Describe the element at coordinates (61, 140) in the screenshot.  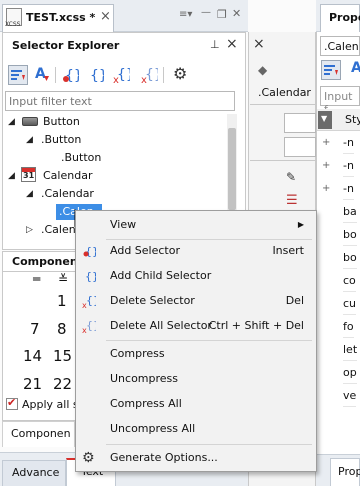
I see `tree-item-button-class: .Button` at that location.